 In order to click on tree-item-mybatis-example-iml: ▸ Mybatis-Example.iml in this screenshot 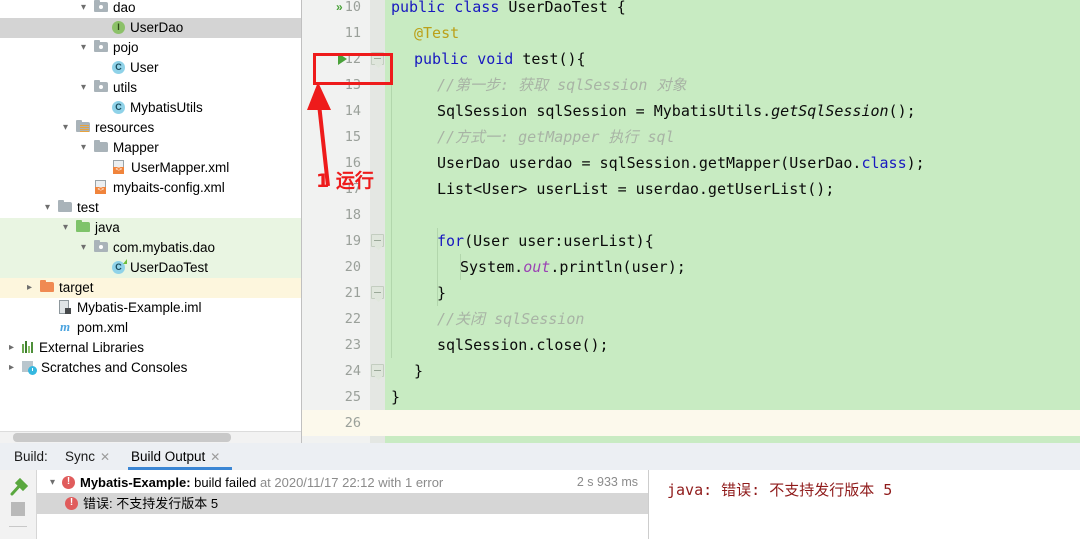, I will do `click(150, 308)`.